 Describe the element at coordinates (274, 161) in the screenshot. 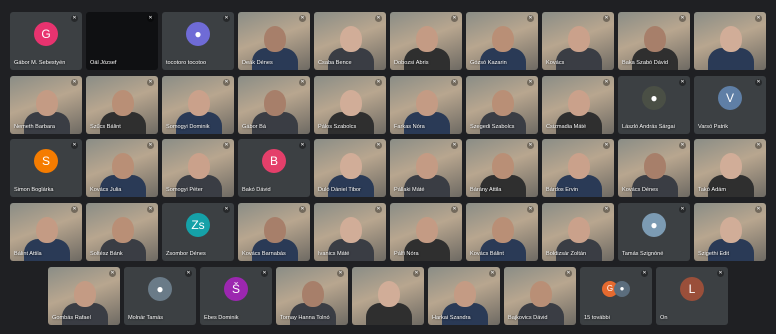

I see `participant-avatar: B` at that location.